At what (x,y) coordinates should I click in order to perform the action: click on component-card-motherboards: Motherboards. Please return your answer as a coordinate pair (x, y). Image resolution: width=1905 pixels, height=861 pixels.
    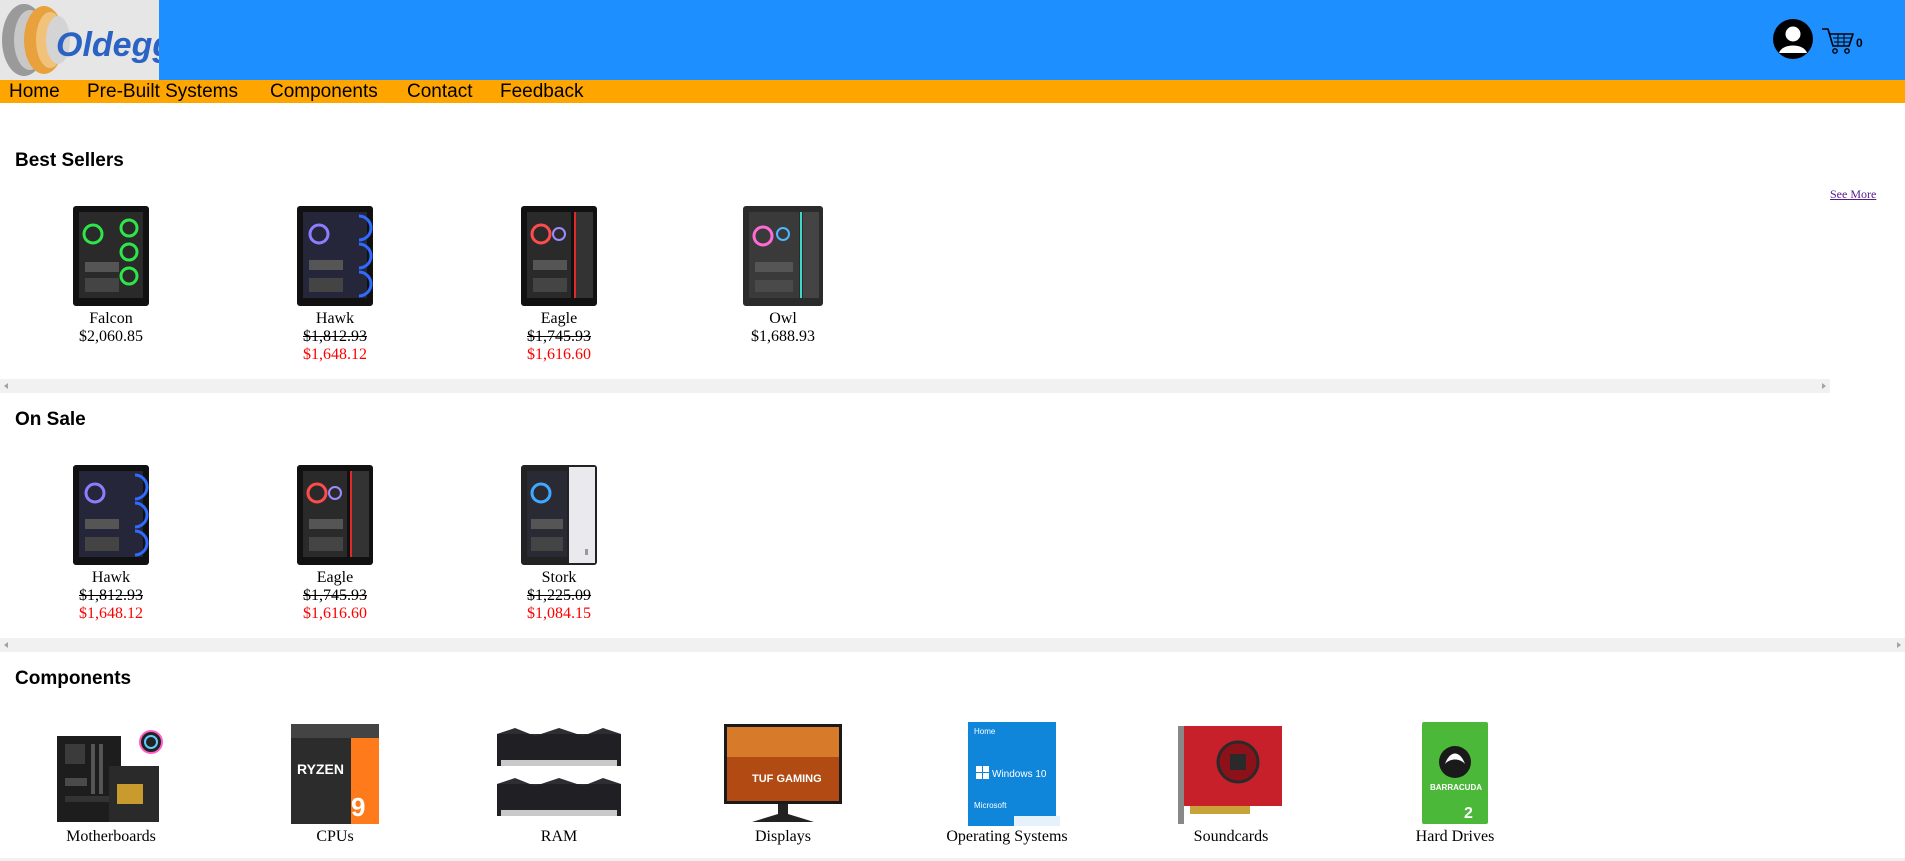
    Looking at the image, I should click on (111, 782).